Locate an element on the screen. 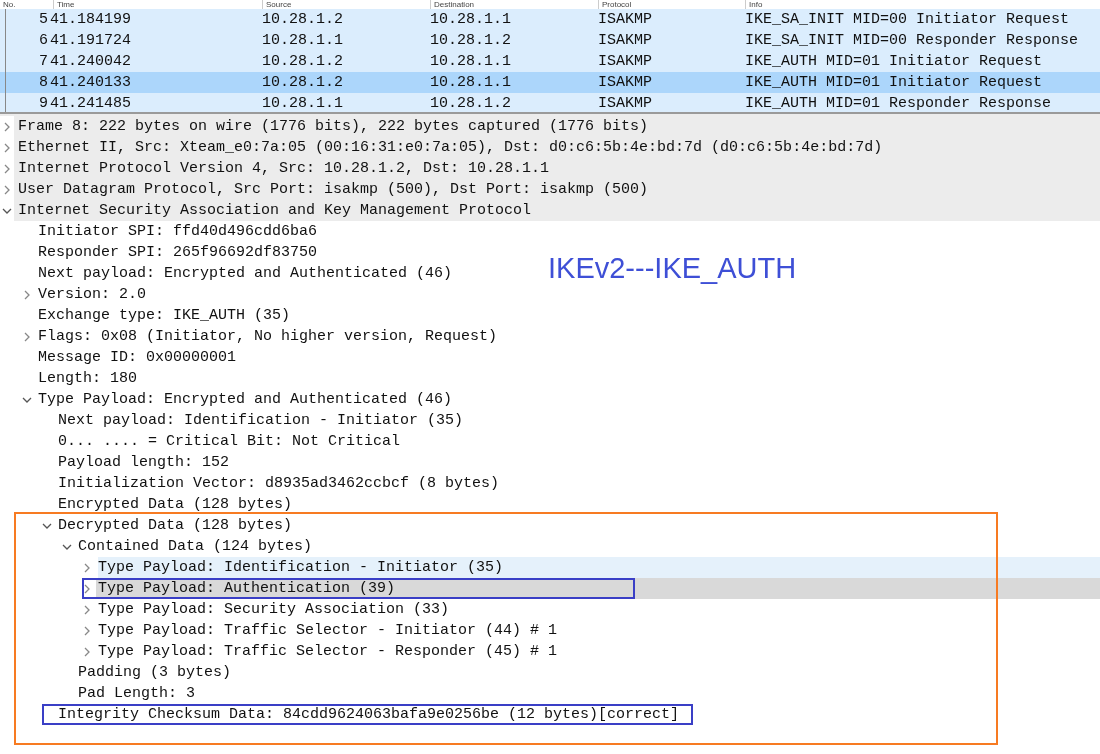  tree-item: Frame 8: 222 bytes on wire (1776 bits), 222 bytes captured (1776 bits) is located at coordinates (324, 126).